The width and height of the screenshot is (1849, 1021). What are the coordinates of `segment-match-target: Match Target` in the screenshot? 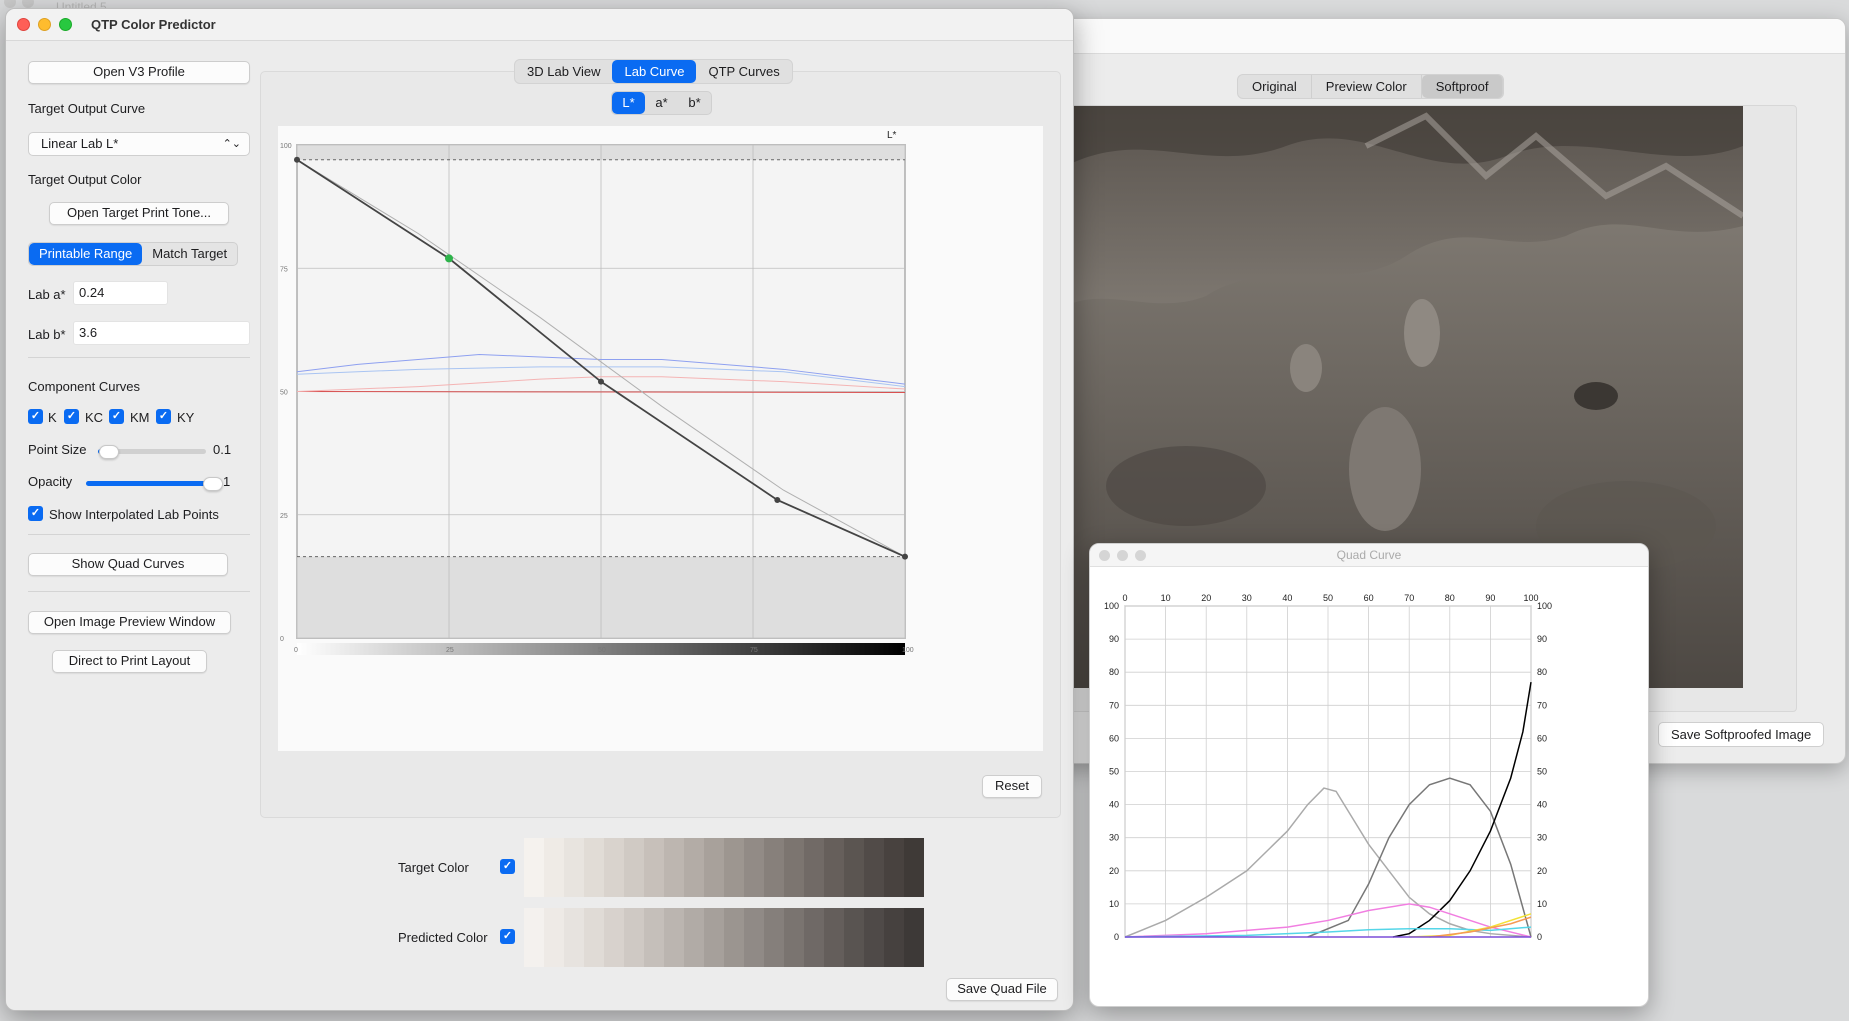 It's located at (189, 254).